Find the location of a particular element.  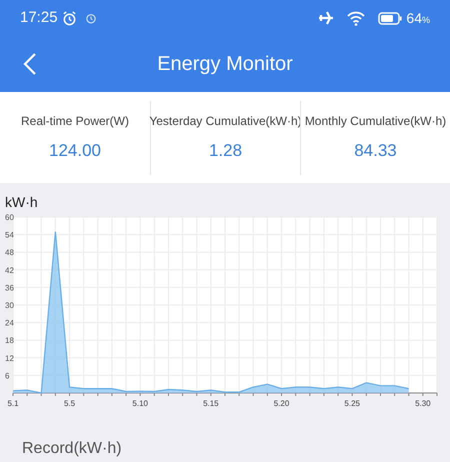

status-time: 17:25 is located at coordinates (39, 18).